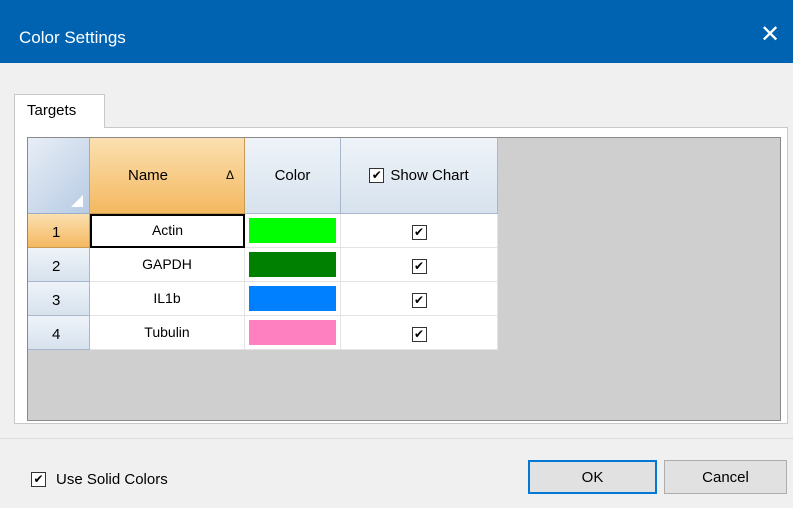  What do you see at coordinates (229, 175) in the screenshot?
I see `sort-ascending-icon: Δ` at bounding box center [229, 175].